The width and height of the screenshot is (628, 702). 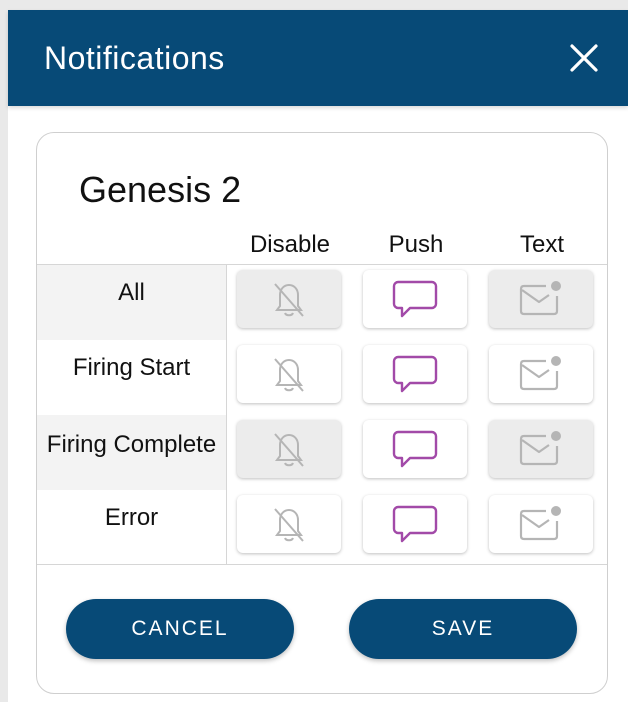 What do you see at coordinates (322, 564) in the screenshot?
I see `grid-divider` at bounding box center [322, 564].